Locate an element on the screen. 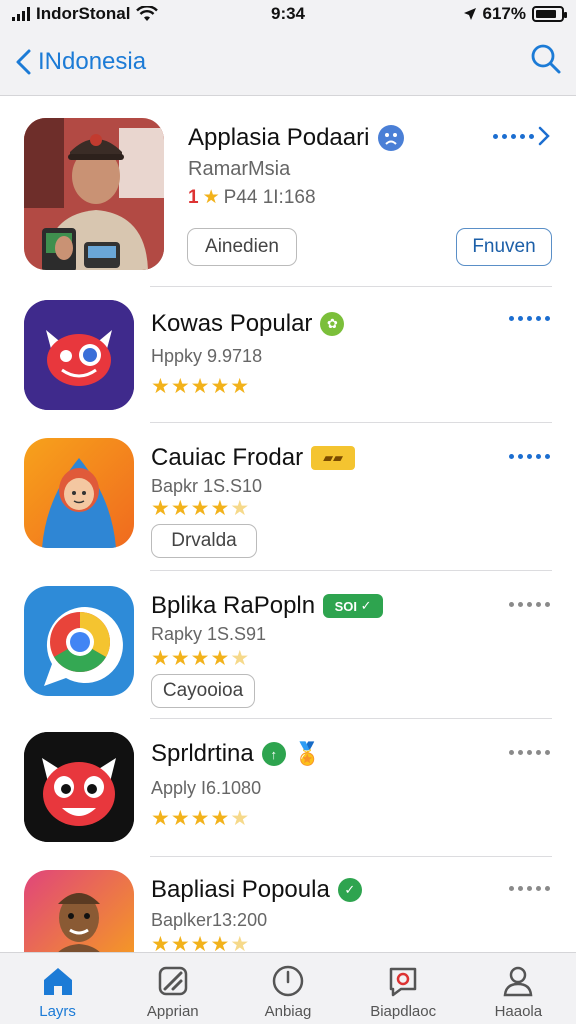 The width and height of the screenshot is (576, 1024). status-badge: SOI ✓ is located at coordinates (353, 606).